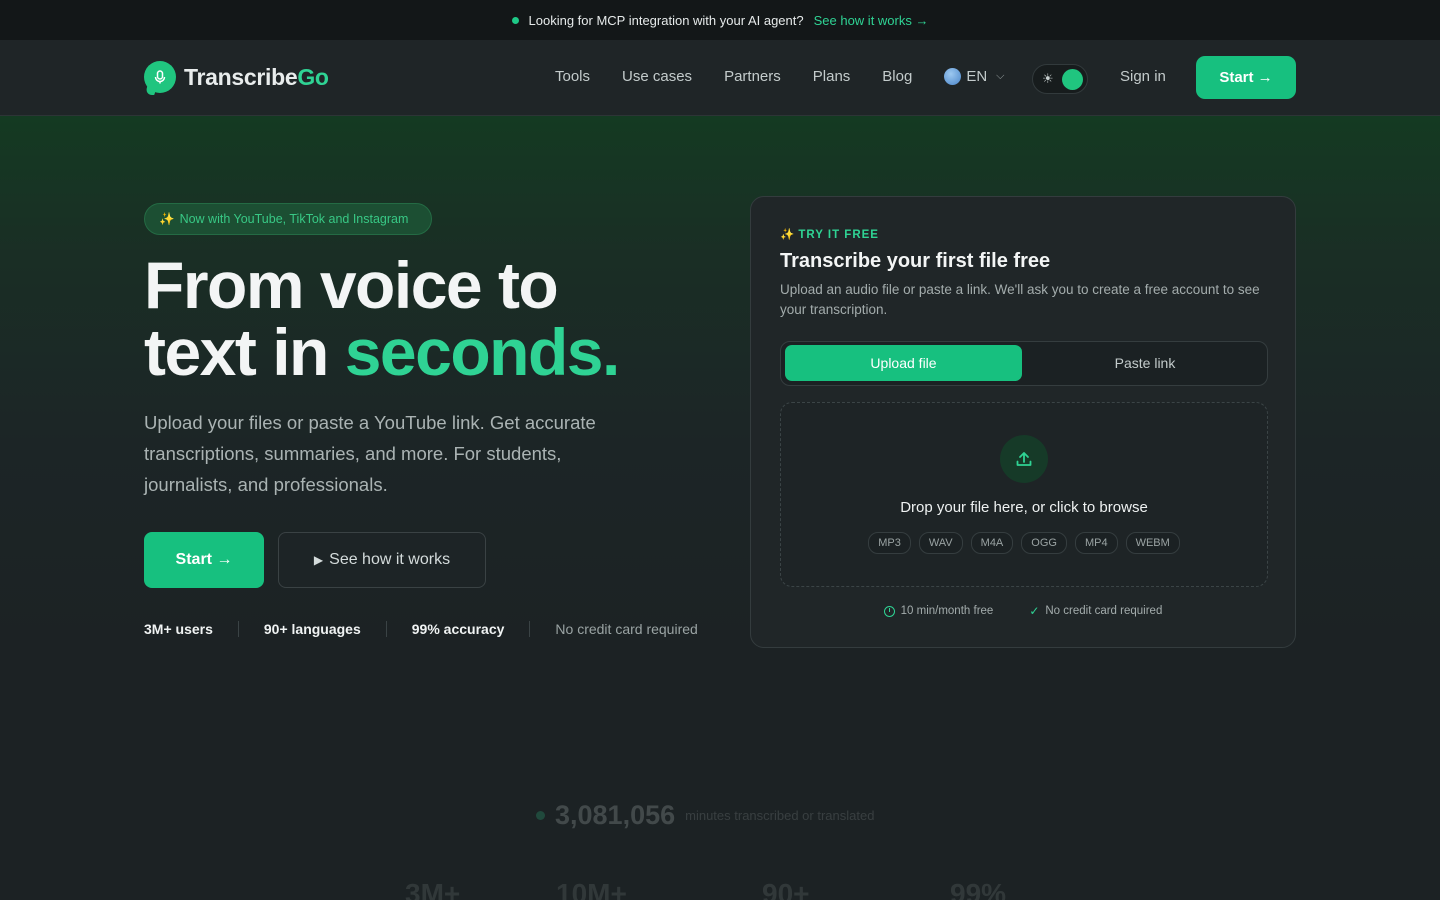 The image size is (1440, 900). What do you see at coordinates (1145, 363) in the screenshot?
I see `tab-paste-link: Paste link` at bounding box center [1145, 363].